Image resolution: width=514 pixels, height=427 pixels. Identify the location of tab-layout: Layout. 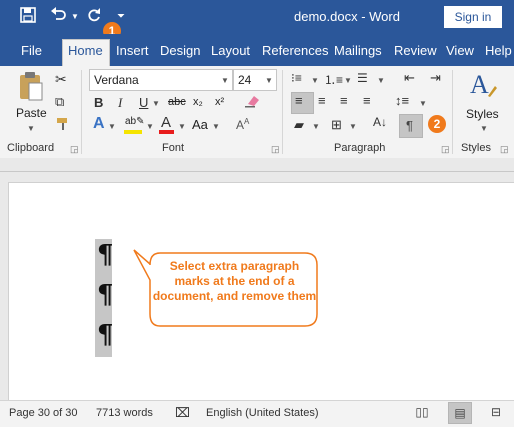
(230, 50).